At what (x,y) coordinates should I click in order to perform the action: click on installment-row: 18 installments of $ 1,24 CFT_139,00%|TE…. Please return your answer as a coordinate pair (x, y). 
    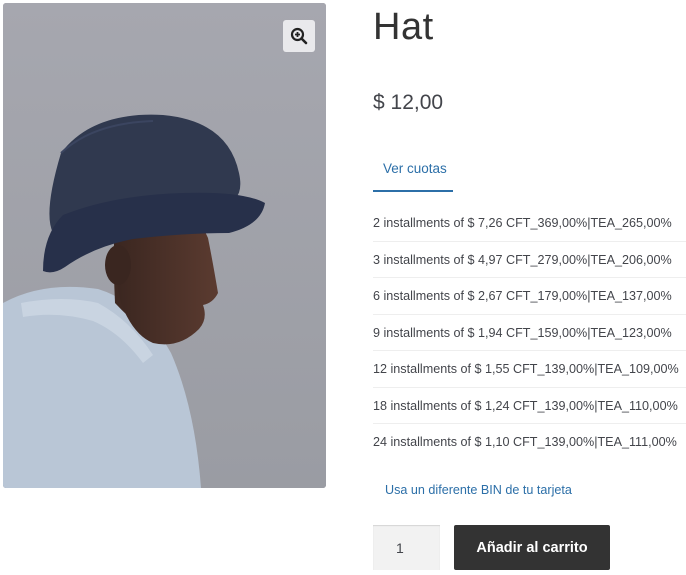
    Looking at the image, I should click on (529, 406).